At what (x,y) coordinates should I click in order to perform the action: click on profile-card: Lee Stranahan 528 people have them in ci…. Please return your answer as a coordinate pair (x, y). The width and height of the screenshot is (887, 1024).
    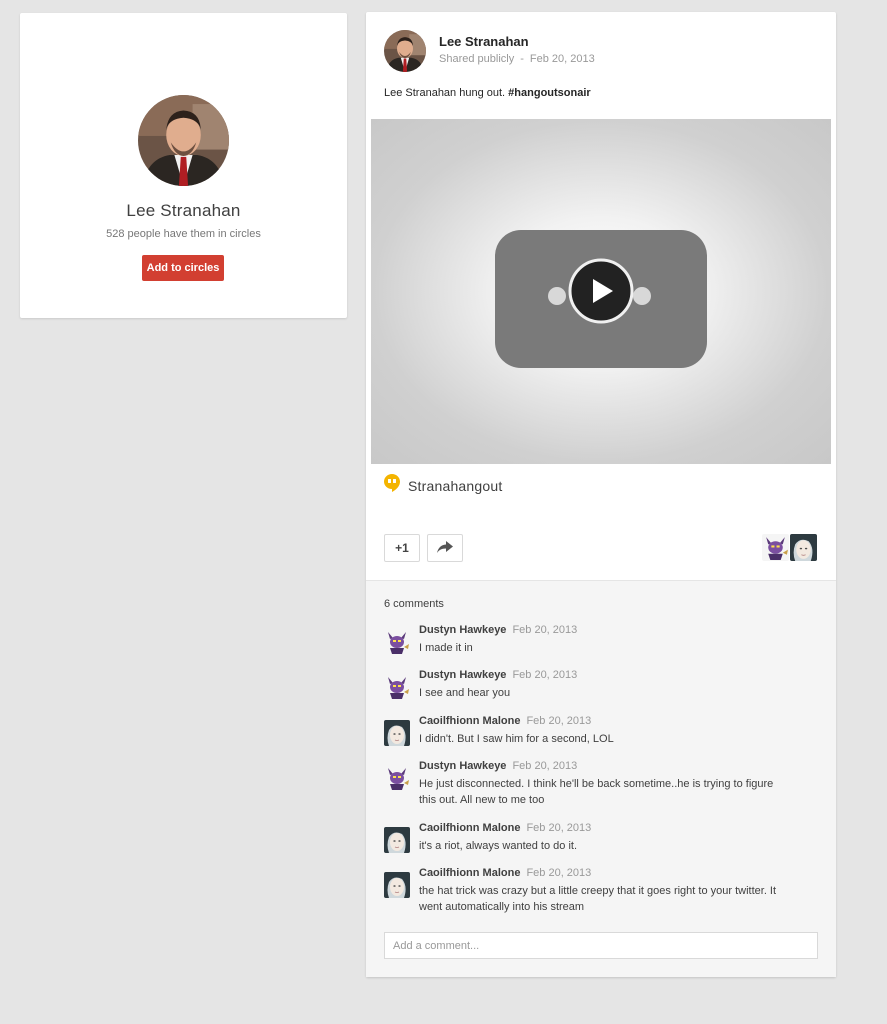
    Looking at the image, I should click on (183, 165).